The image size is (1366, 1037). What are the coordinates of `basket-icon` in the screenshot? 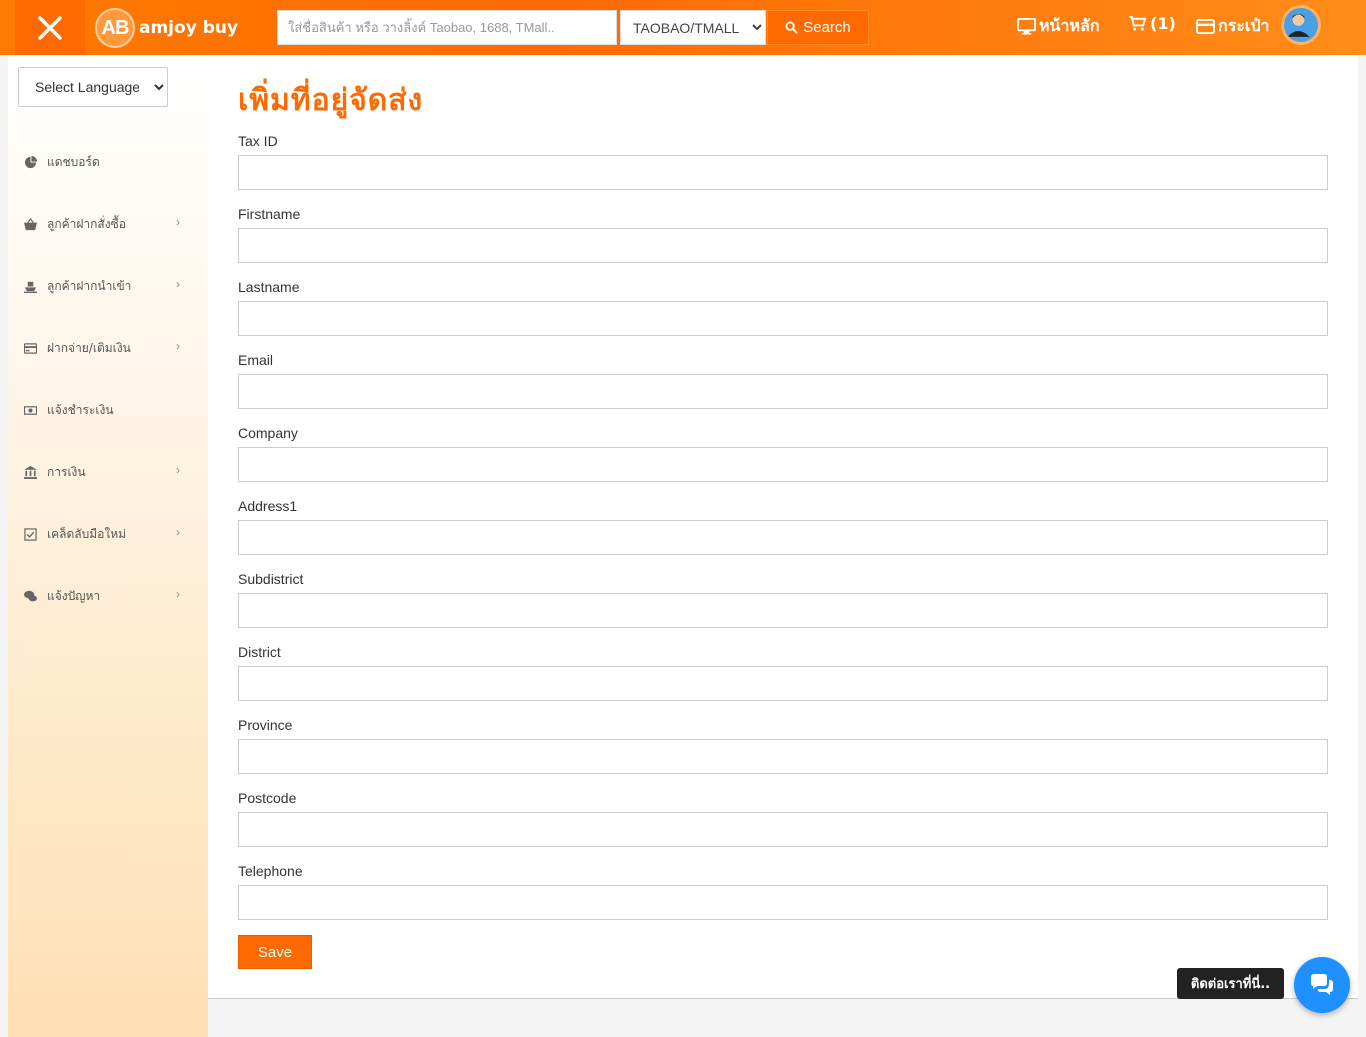 It's located at (30, 223).